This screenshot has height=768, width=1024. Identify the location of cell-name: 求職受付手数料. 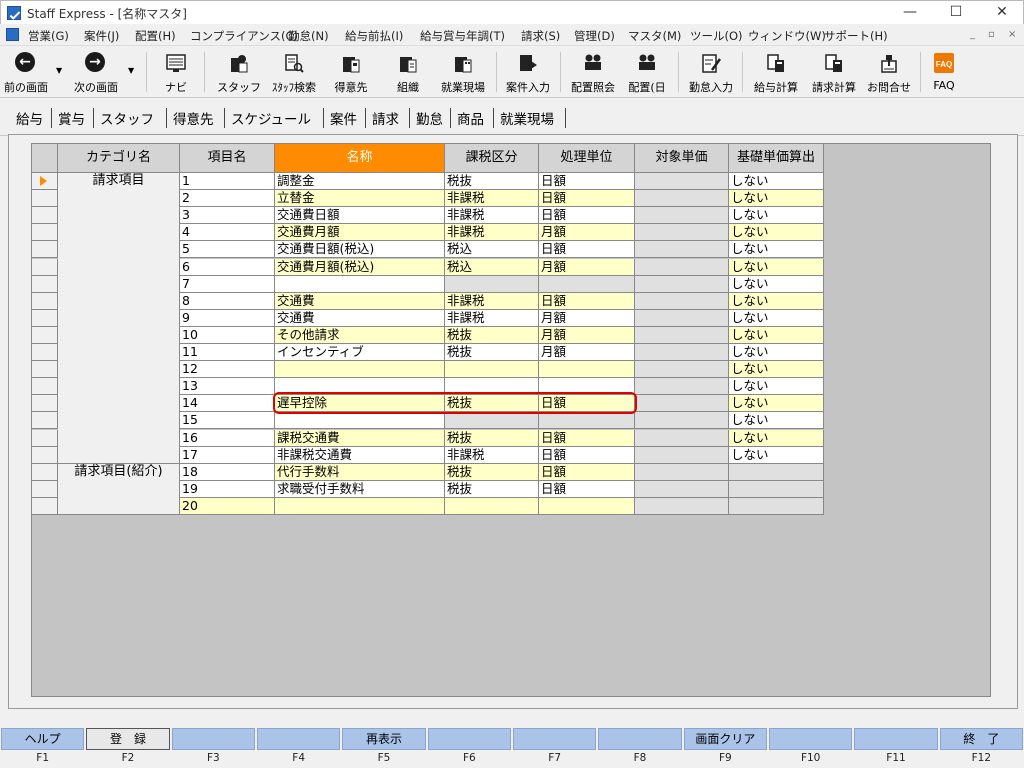
(360, 489).